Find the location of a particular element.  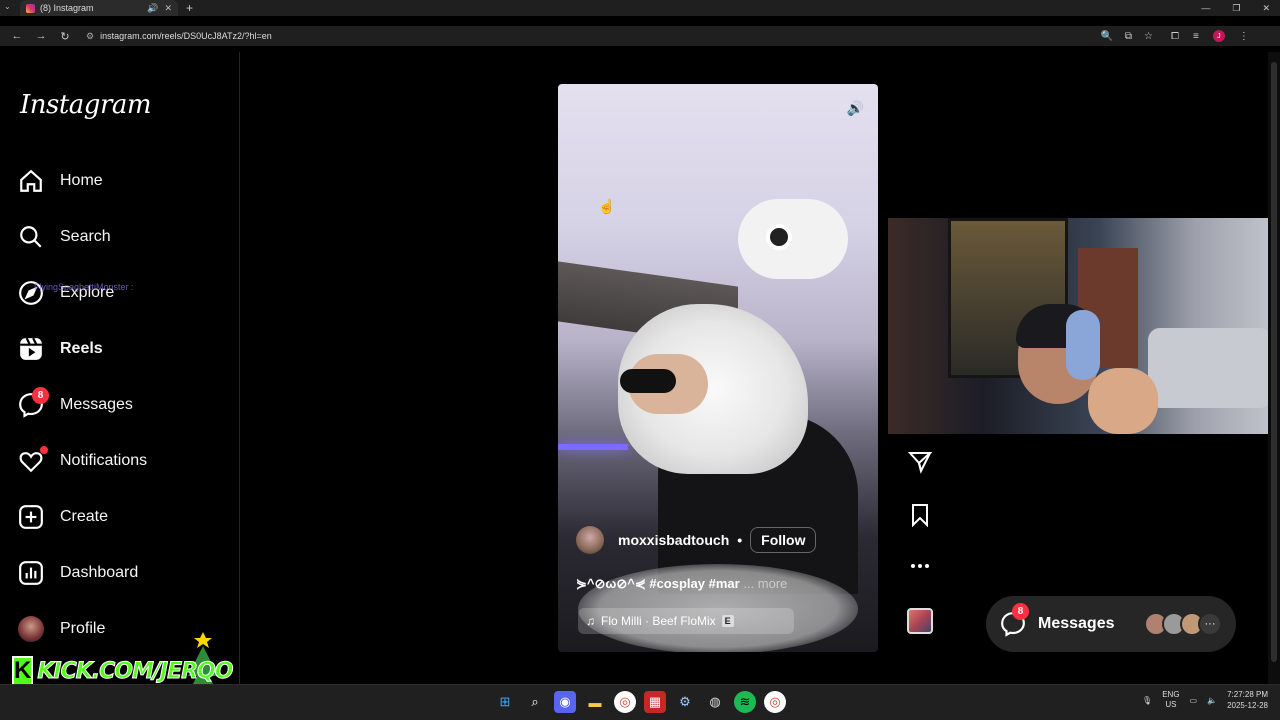

music-note-icon: ♫ is located at coordinates (590, 621).